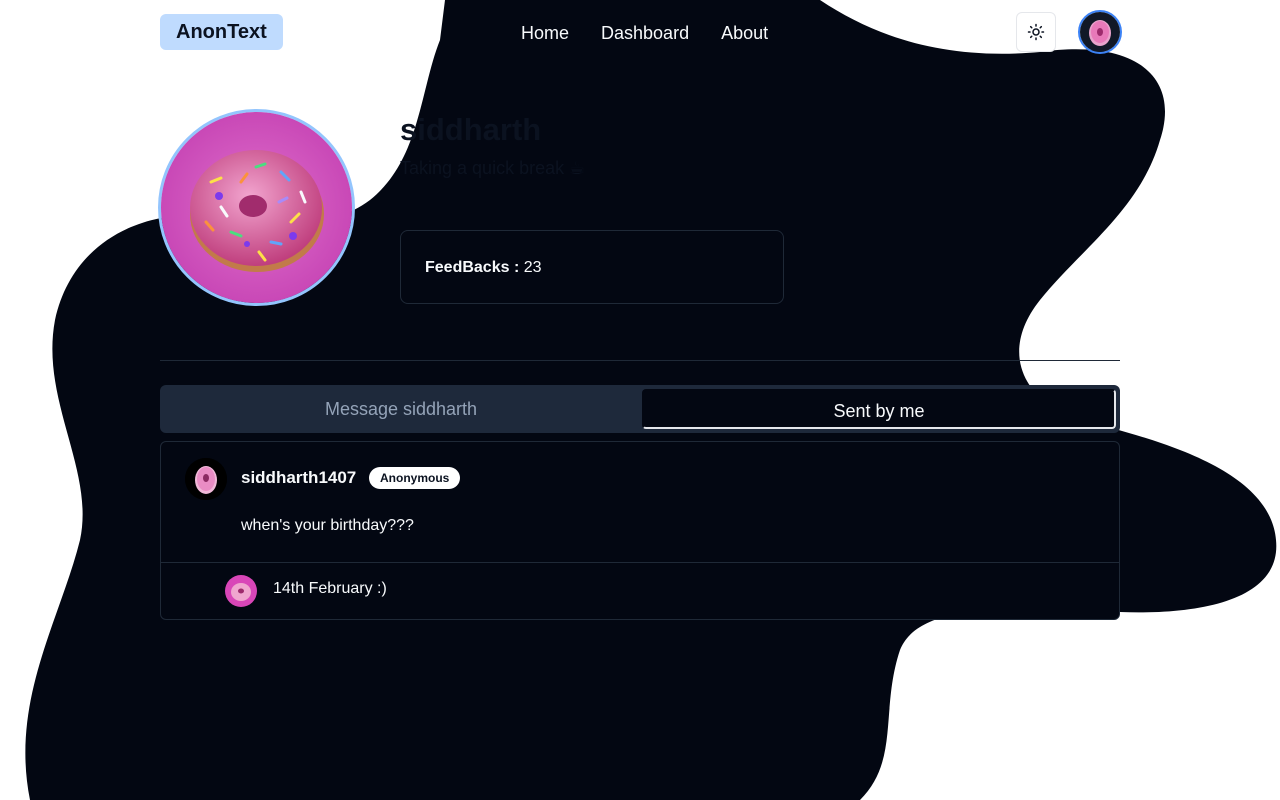  I want to click on user-avatar-button, so click(1100, 32).